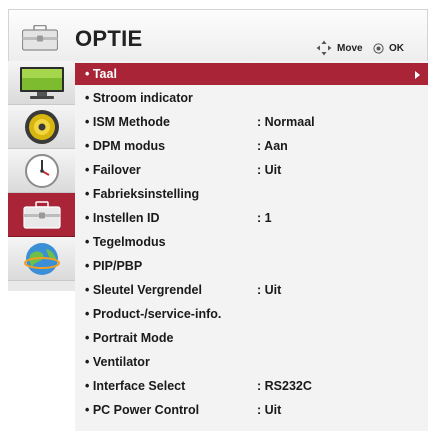 This screenshot has width=431, height=431. What do you see at coordinates (251, 146) in the screenshot?
I see `menu-item-dpm-modus: • DPM modus : Aan` at bounding box center [251, 146].